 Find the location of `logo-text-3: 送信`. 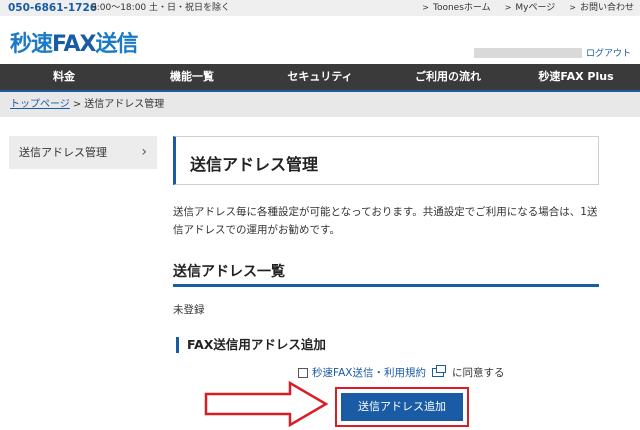

logo-text-3: 送信 is located at coordinates (117, 44).